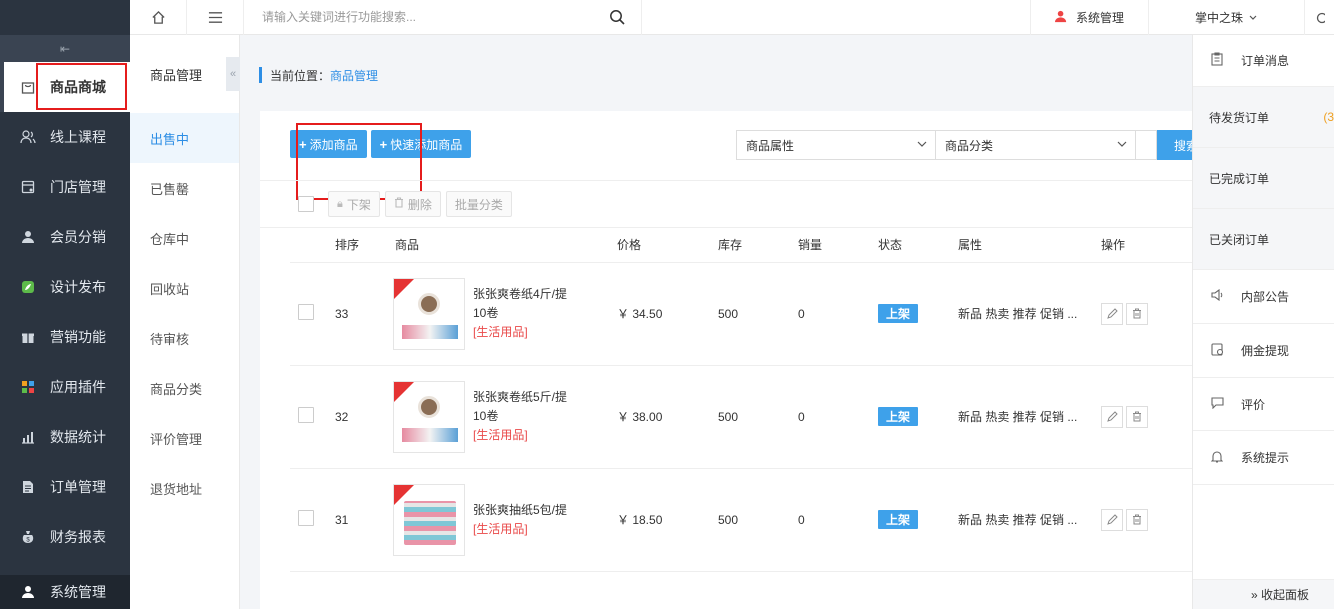 The width and height of the screenshot is (1334, 609). Describe the element at coordinates (354, 204) in the screenshot. I see `offshelf-button: 🔒︎ 下架` at that location.